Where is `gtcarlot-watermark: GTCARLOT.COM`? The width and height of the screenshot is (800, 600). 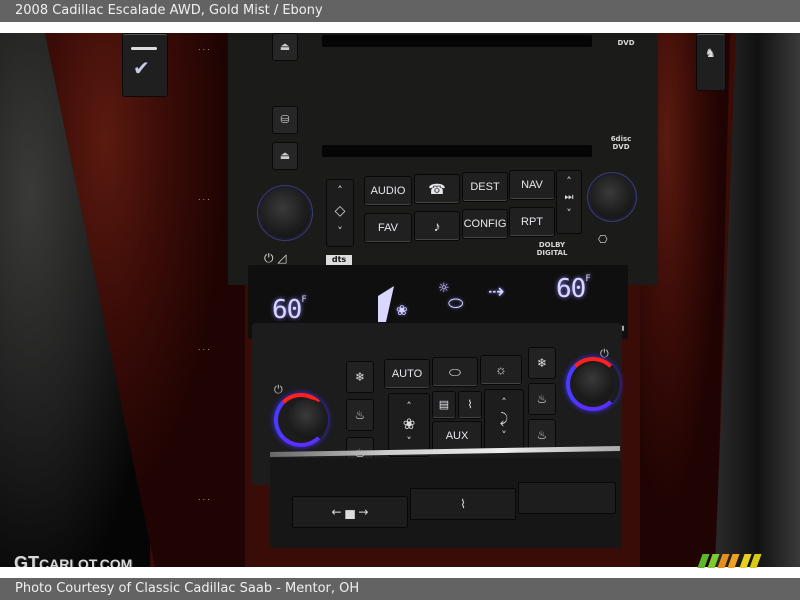 gtcarlot-watermark: GTCARLOT.COM is located at coordinates (73, 560).